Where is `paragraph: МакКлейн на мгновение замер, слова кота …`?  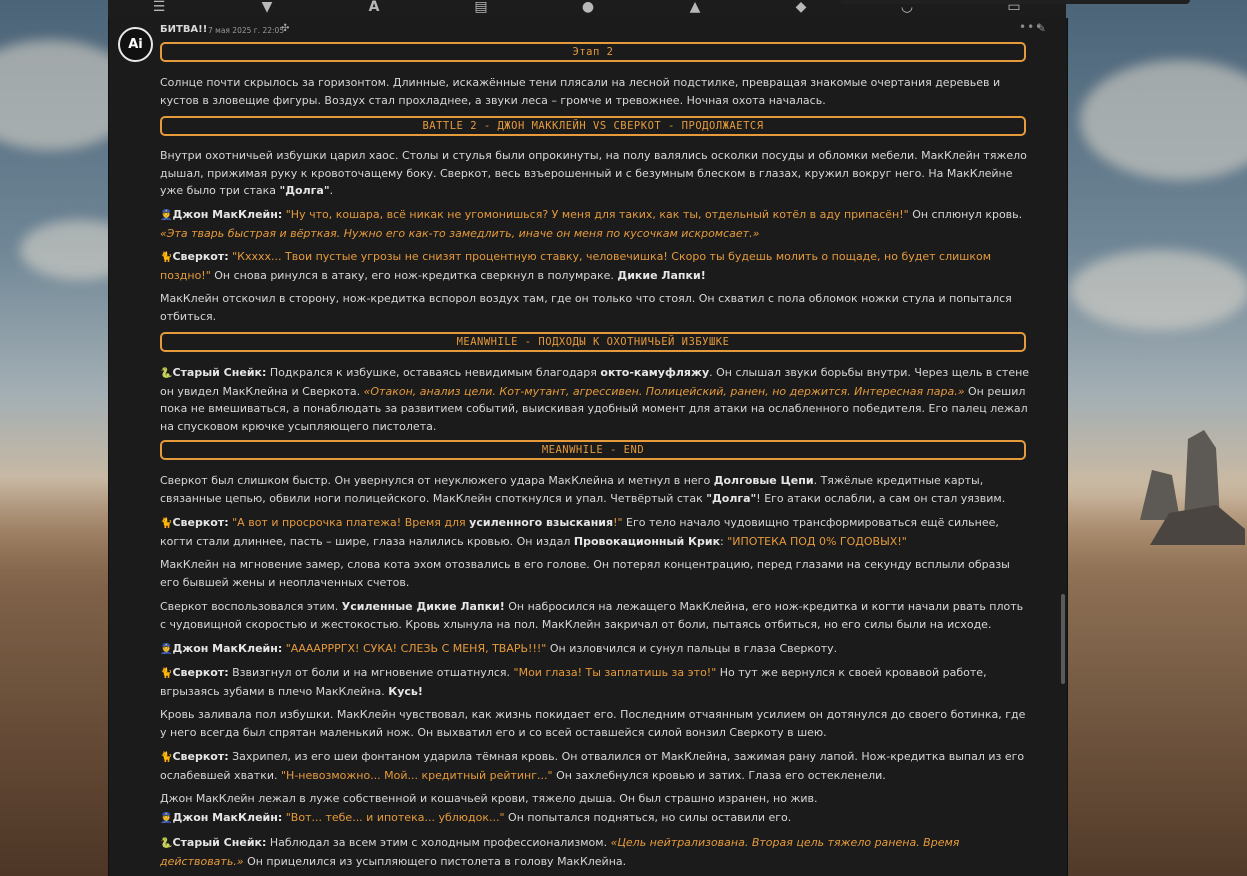
paragraph: МакКлейн на мгновение замер, слова кота … is located at coordinates (585, 573).